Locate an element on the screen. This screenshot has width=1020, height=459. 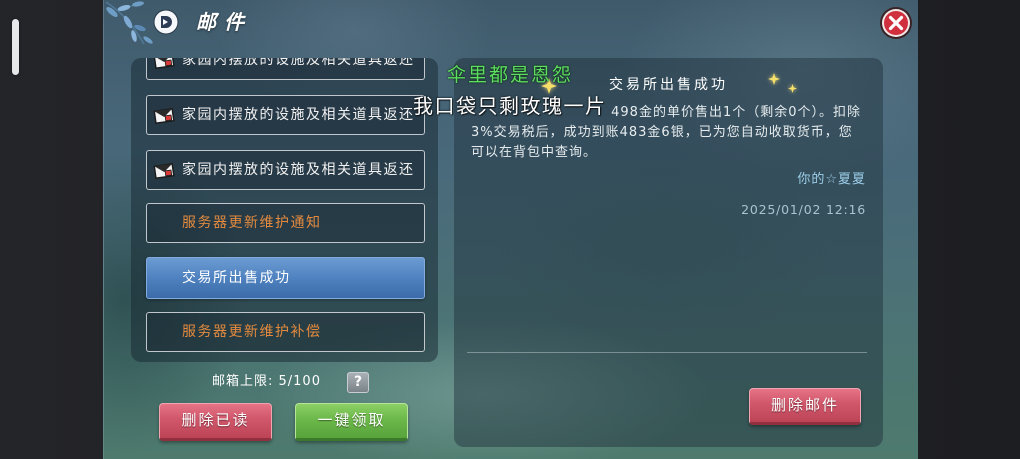
mail-sender: 你的☆夏夏 is located at coordinates (831, 179).